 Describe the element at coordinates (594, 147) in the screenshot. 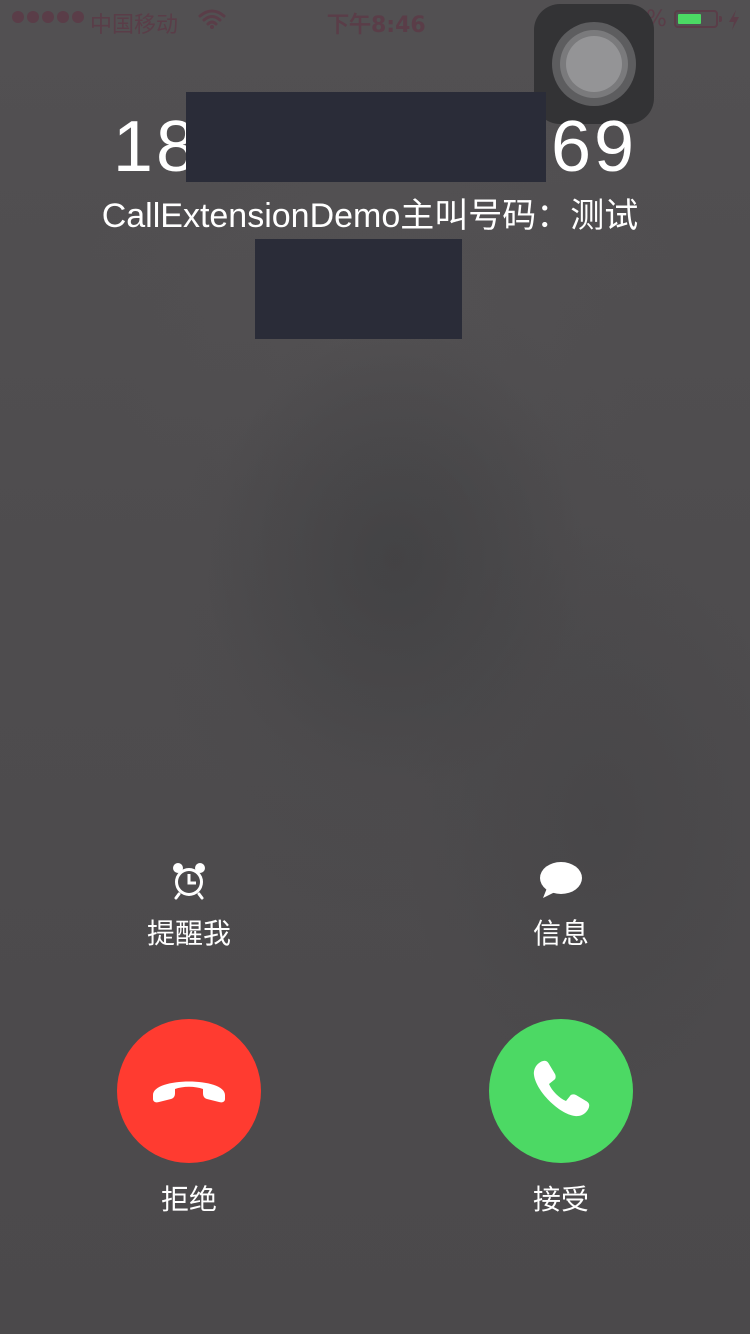

I see `caller-number-suffix: 69` at that location.